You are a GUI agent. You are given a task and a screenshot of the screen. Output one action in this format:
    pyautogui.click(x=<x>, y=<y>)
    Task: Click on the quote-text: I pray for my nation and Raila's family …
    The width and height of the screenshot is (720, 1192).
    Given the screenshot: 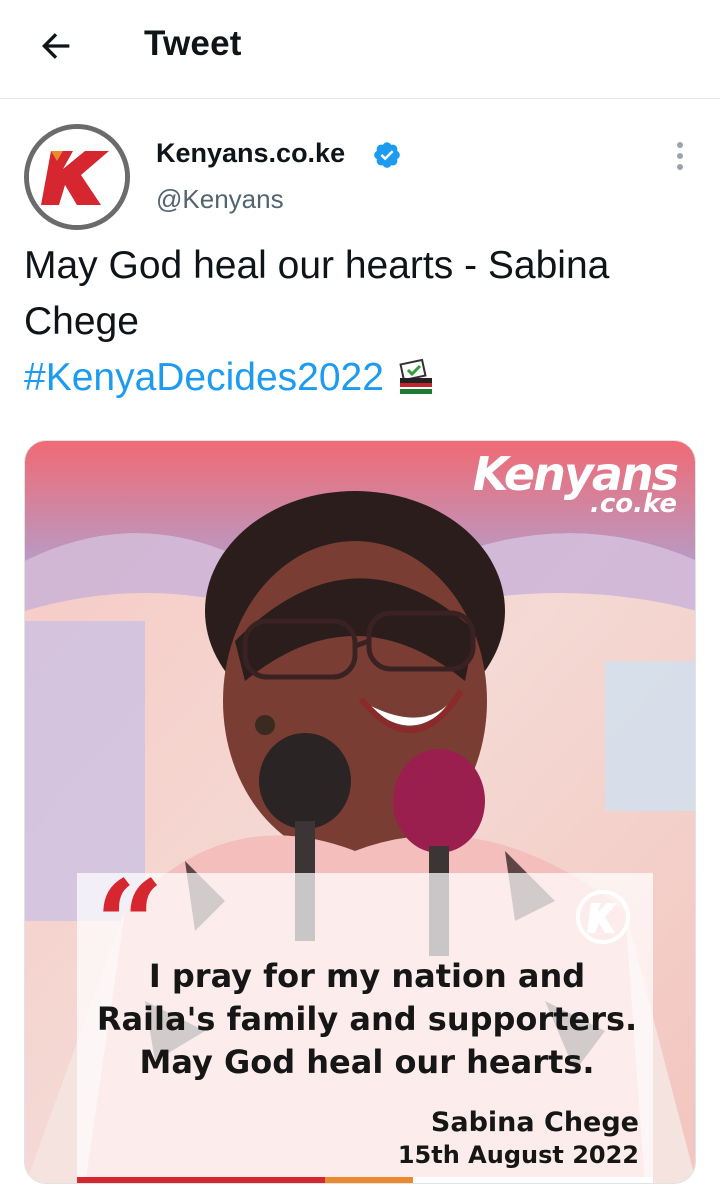 What is the action you would take?
    pyautogui.click(x=367, y=1019)
    